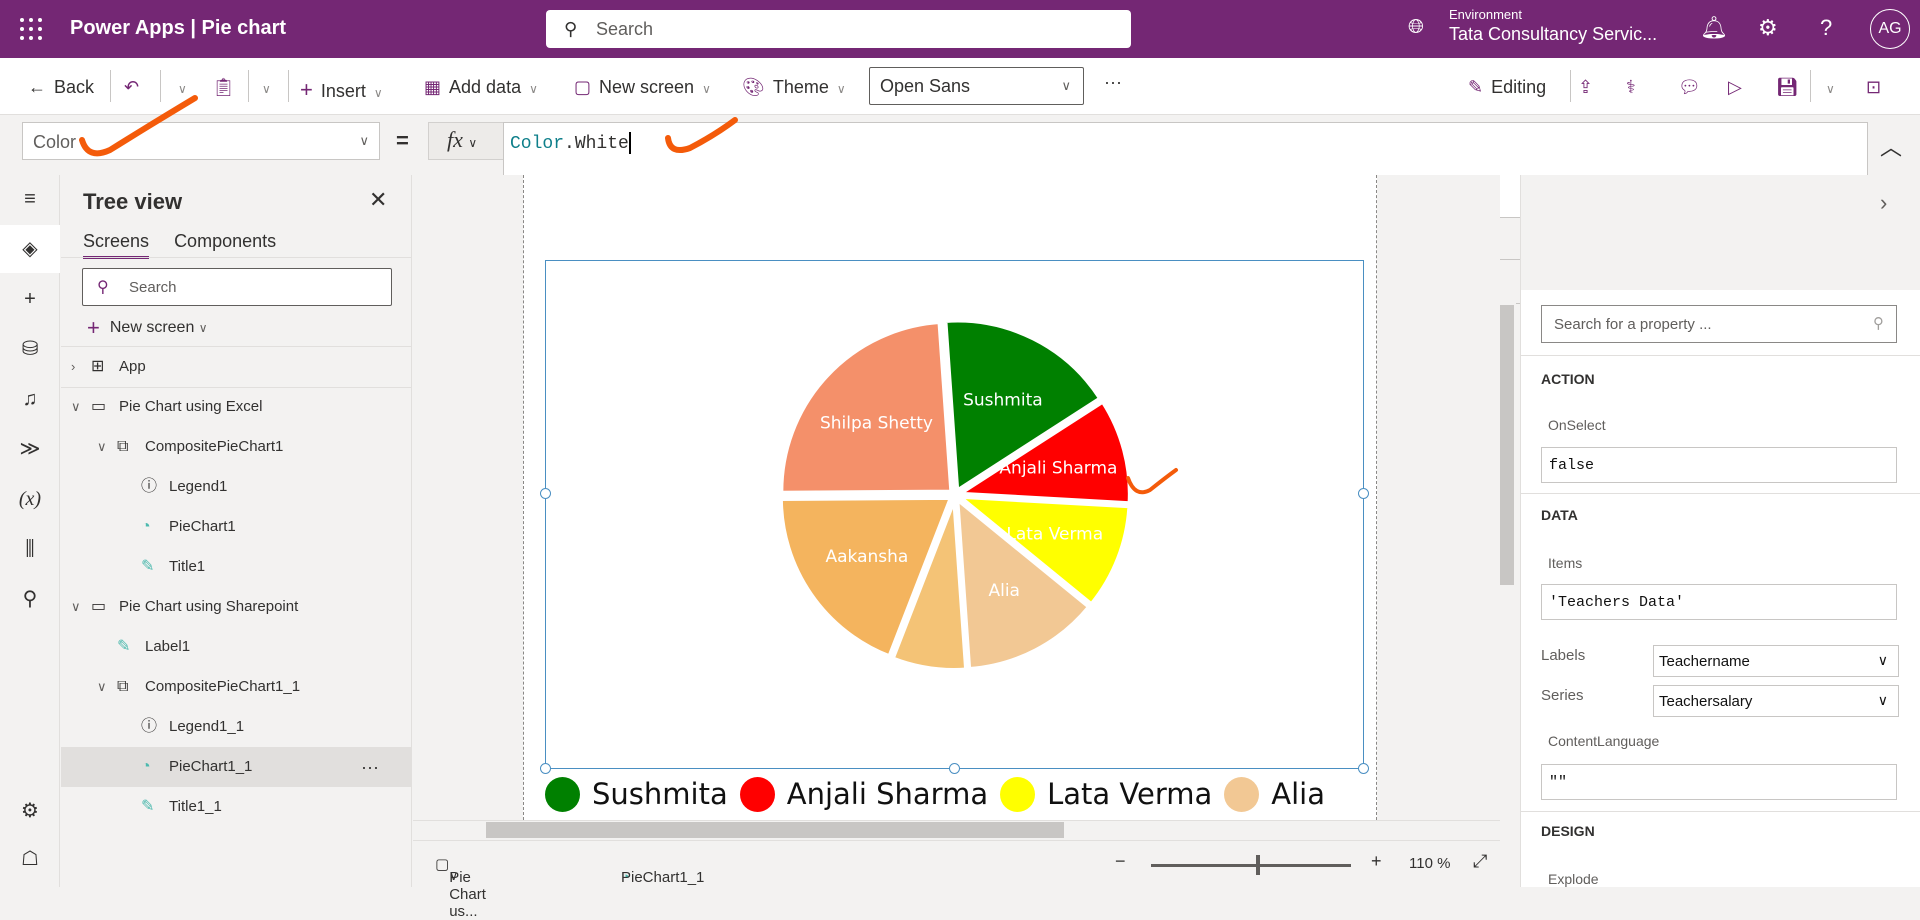 The image size is (1920, 920). I want to click on play-icon: ▷, so click(1739, 87).